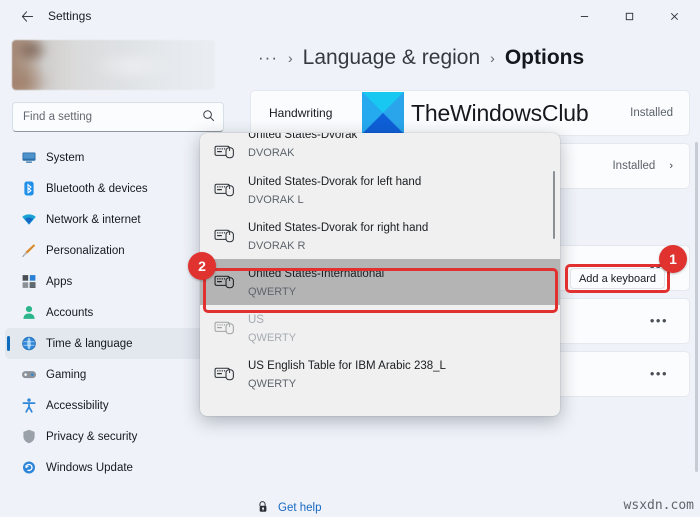  What do you see at coordinates (117, 405) in the screenshot?
I see `sidebar-item-accessibility: Accessibility` at bounding box center [117, 405].